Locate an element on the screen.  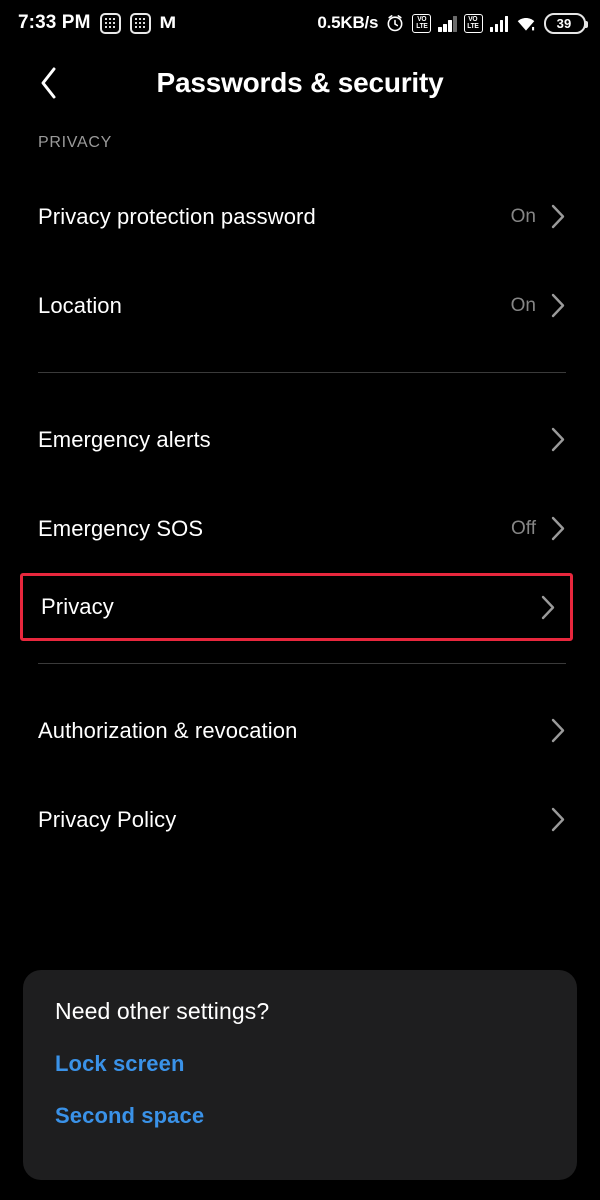
battery-level-label: 39 is located at coordinates (564, 23).